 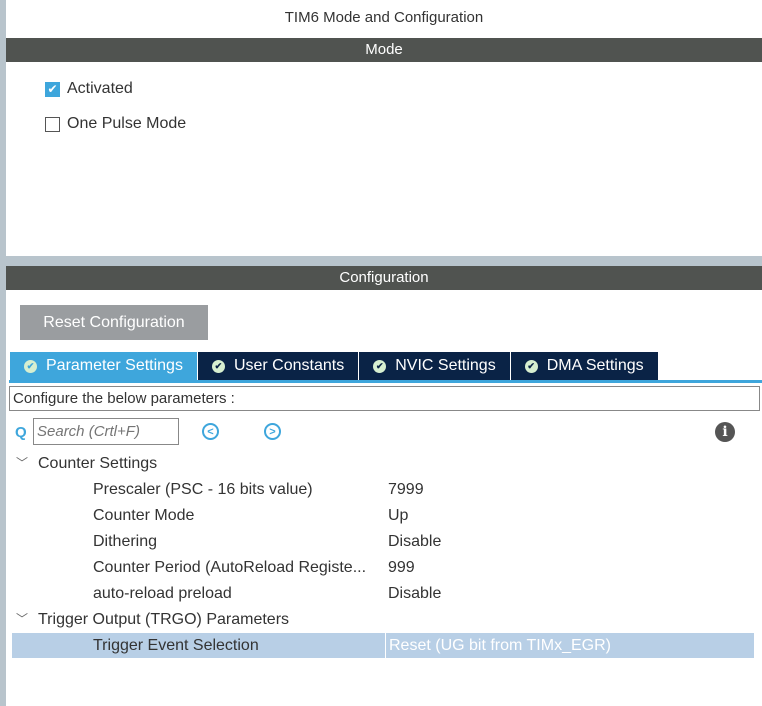 I want to click on tab-dma-settings: ✔ DMA Settings, so click(x=584, y=366).